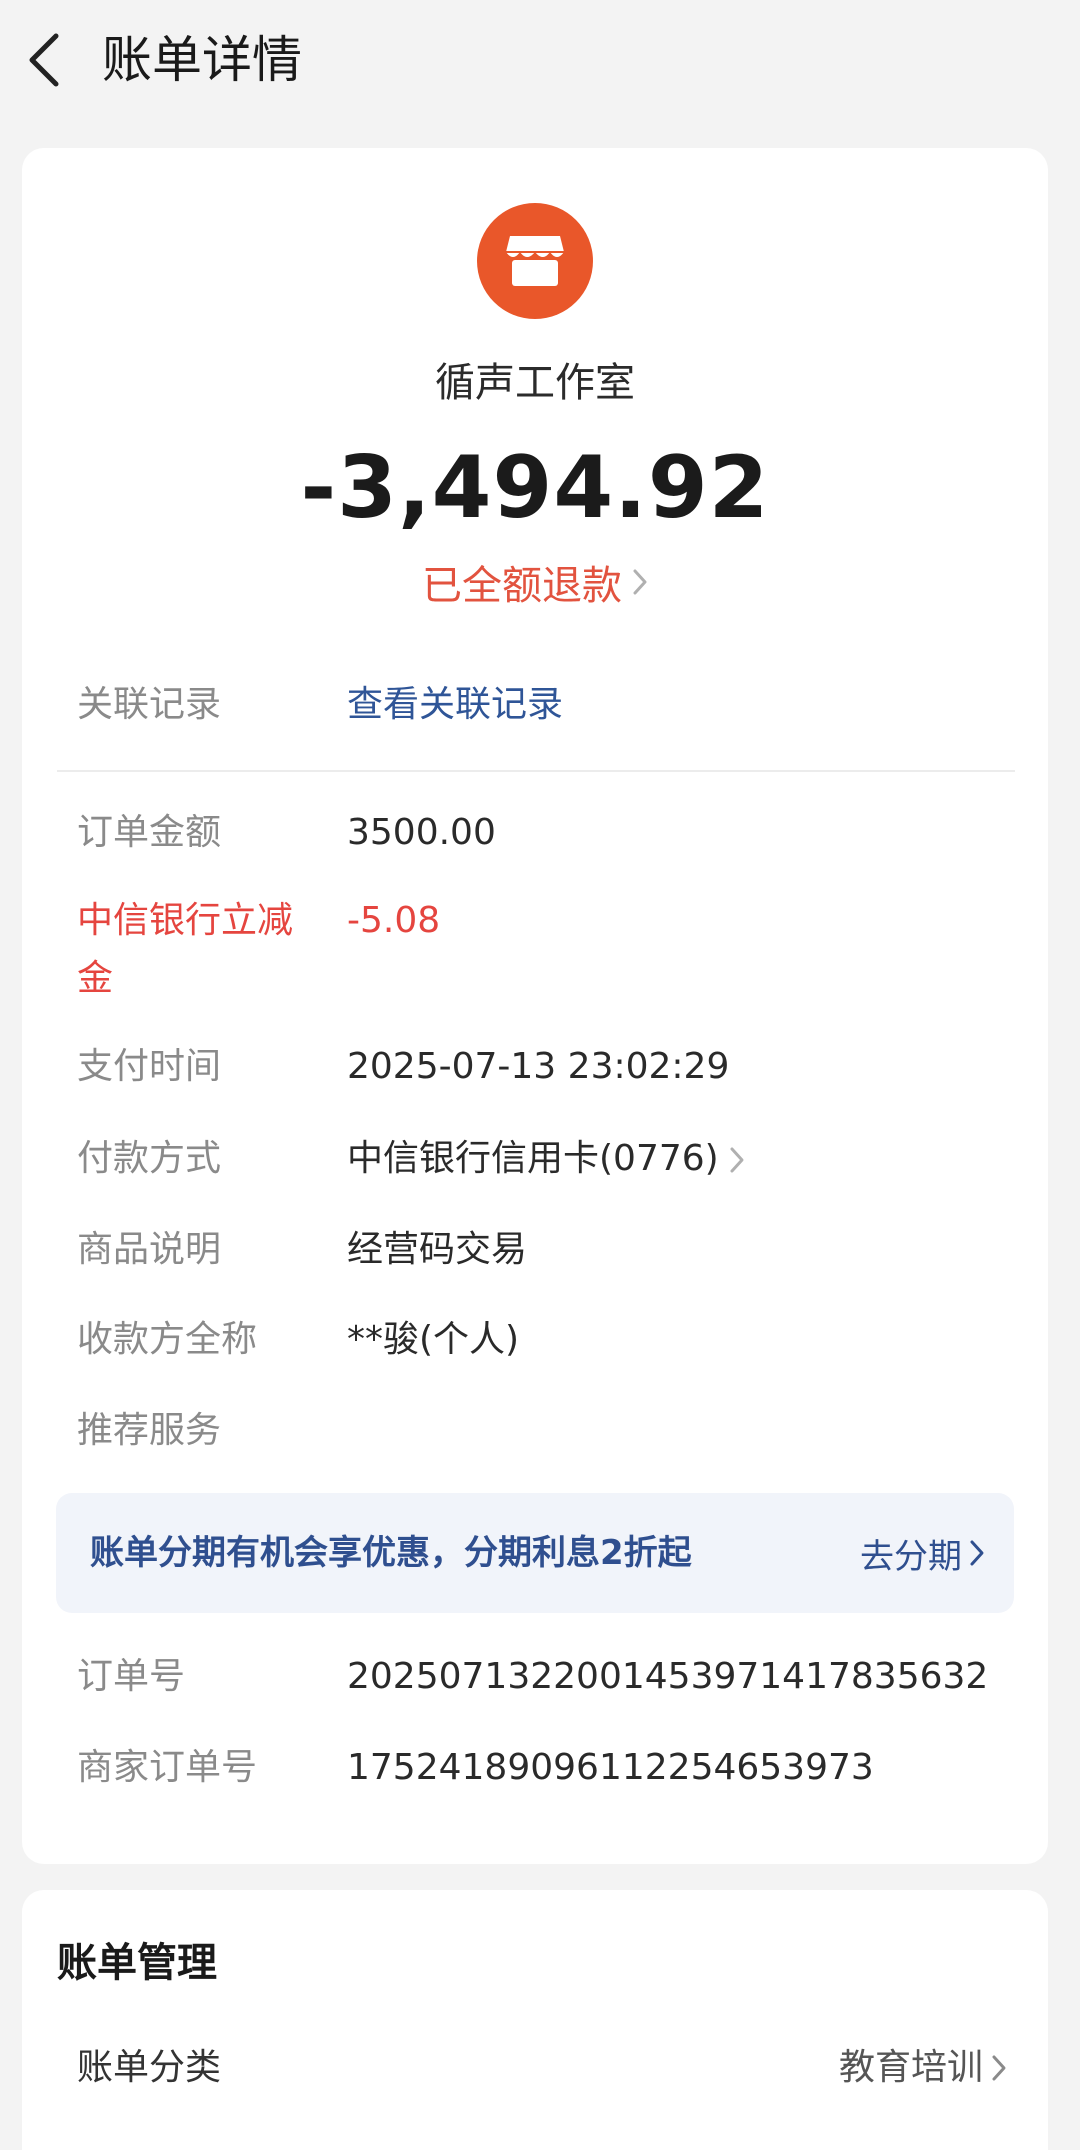 The height and width of the screenshot is (2150, 1080). I want to click on detail-label: 付款方式, so click(149, 1158).